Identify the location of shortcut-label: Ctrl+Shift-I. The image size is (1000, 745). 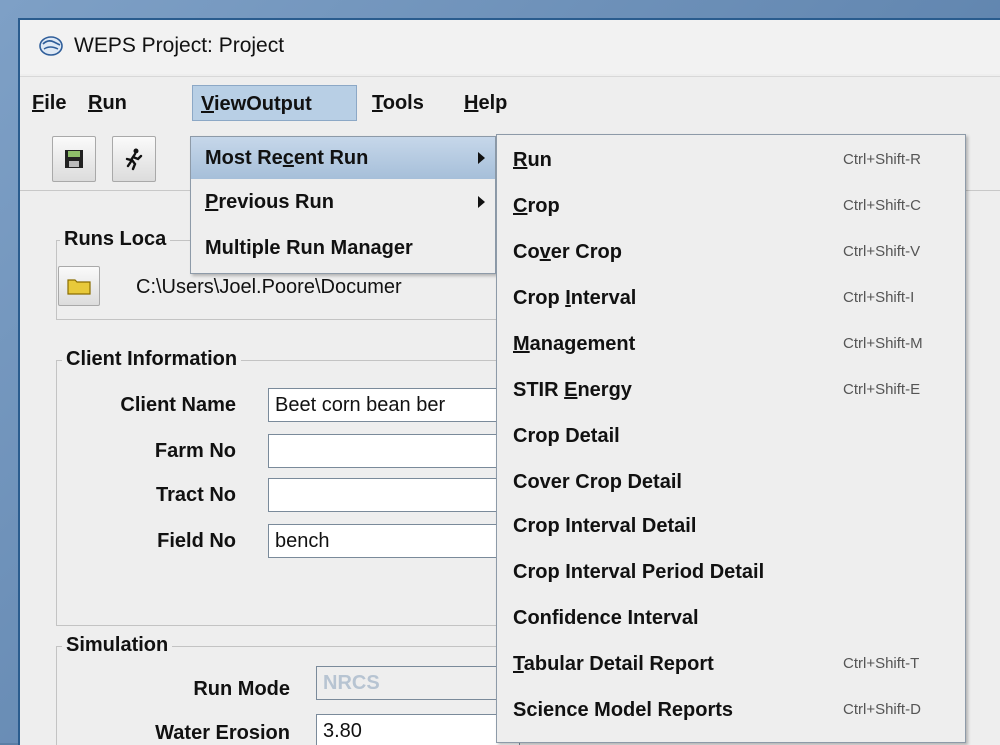
(879, 297).